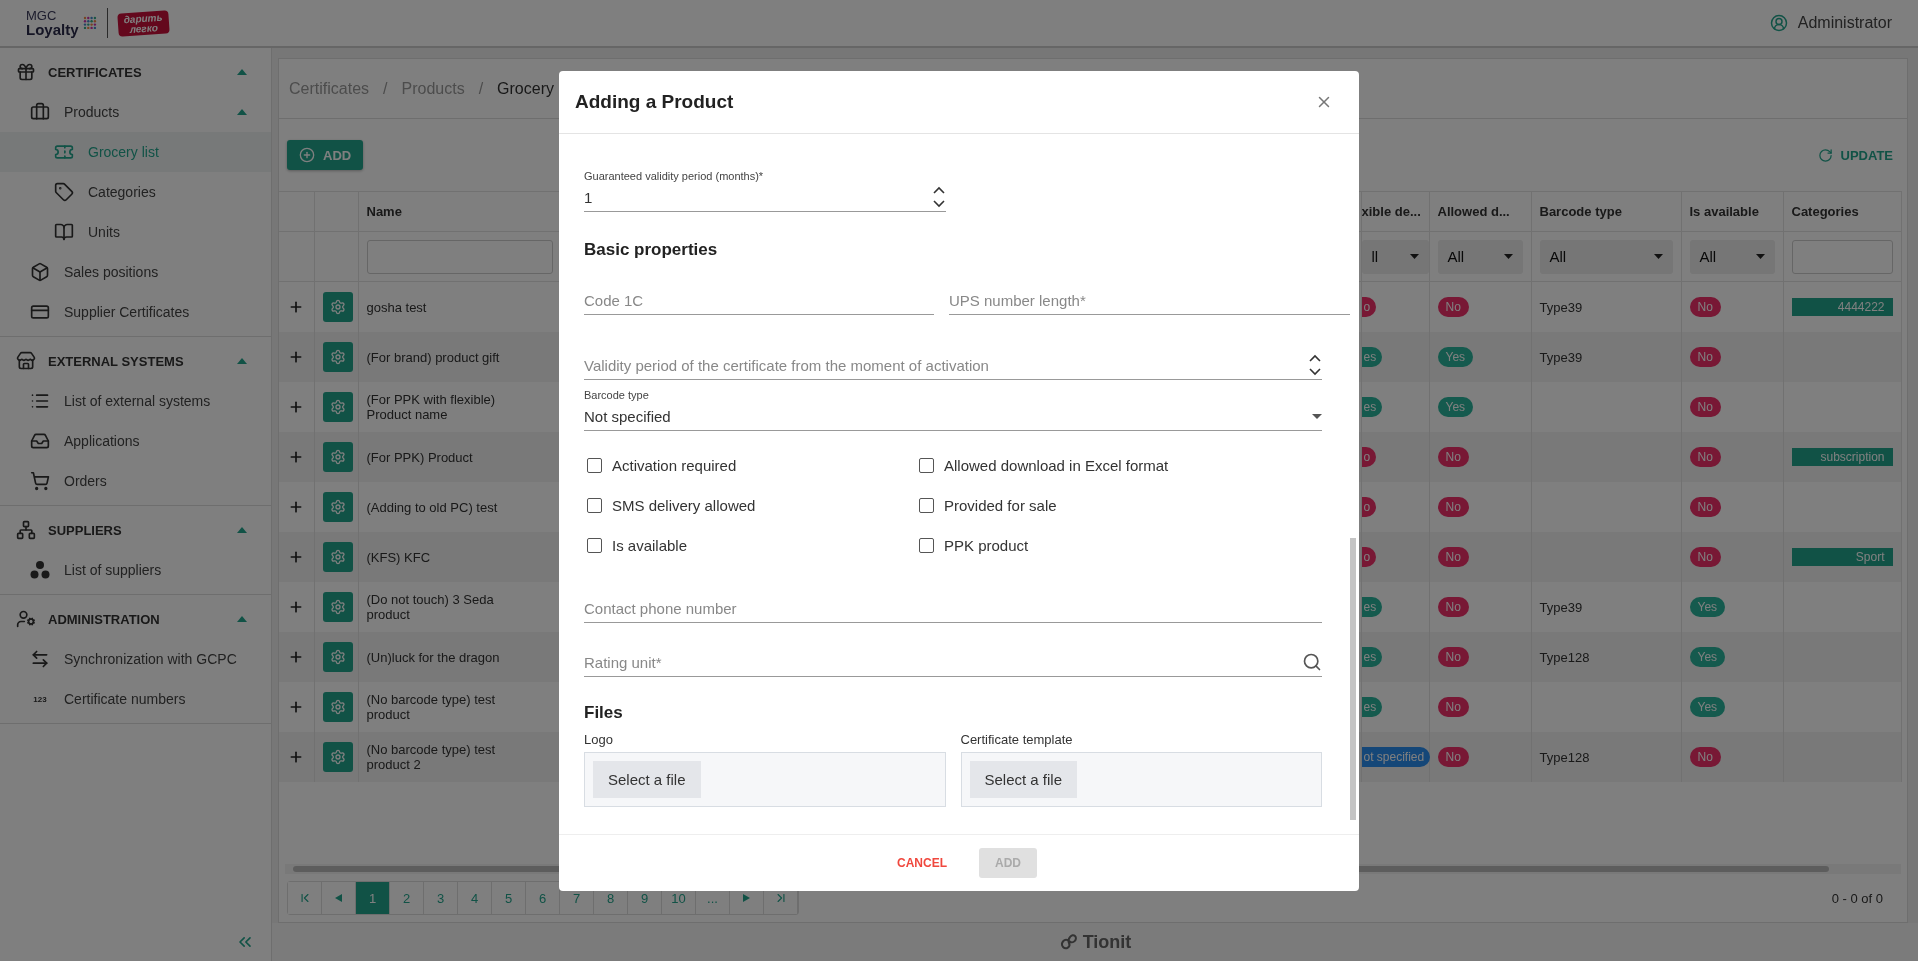  I want to click on section-heading: Basic properties, so click(651, 249).